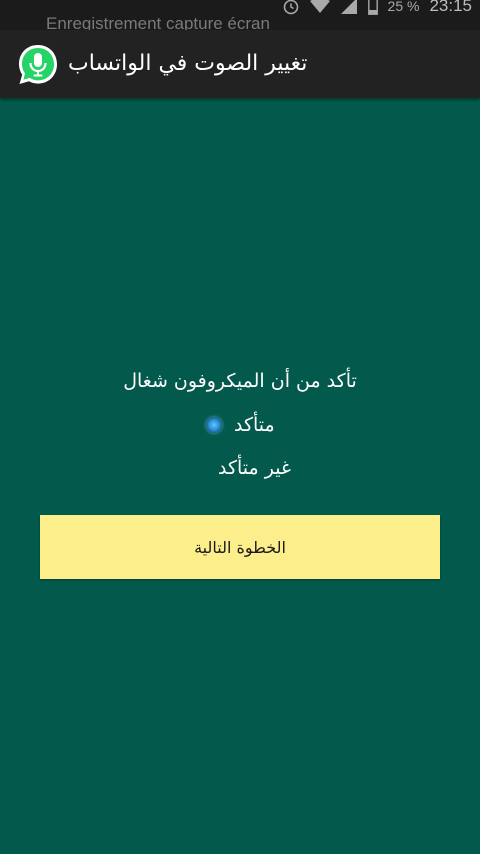 The image size is (480, 854). I want to click on wifi-icon, so click(319, 6).